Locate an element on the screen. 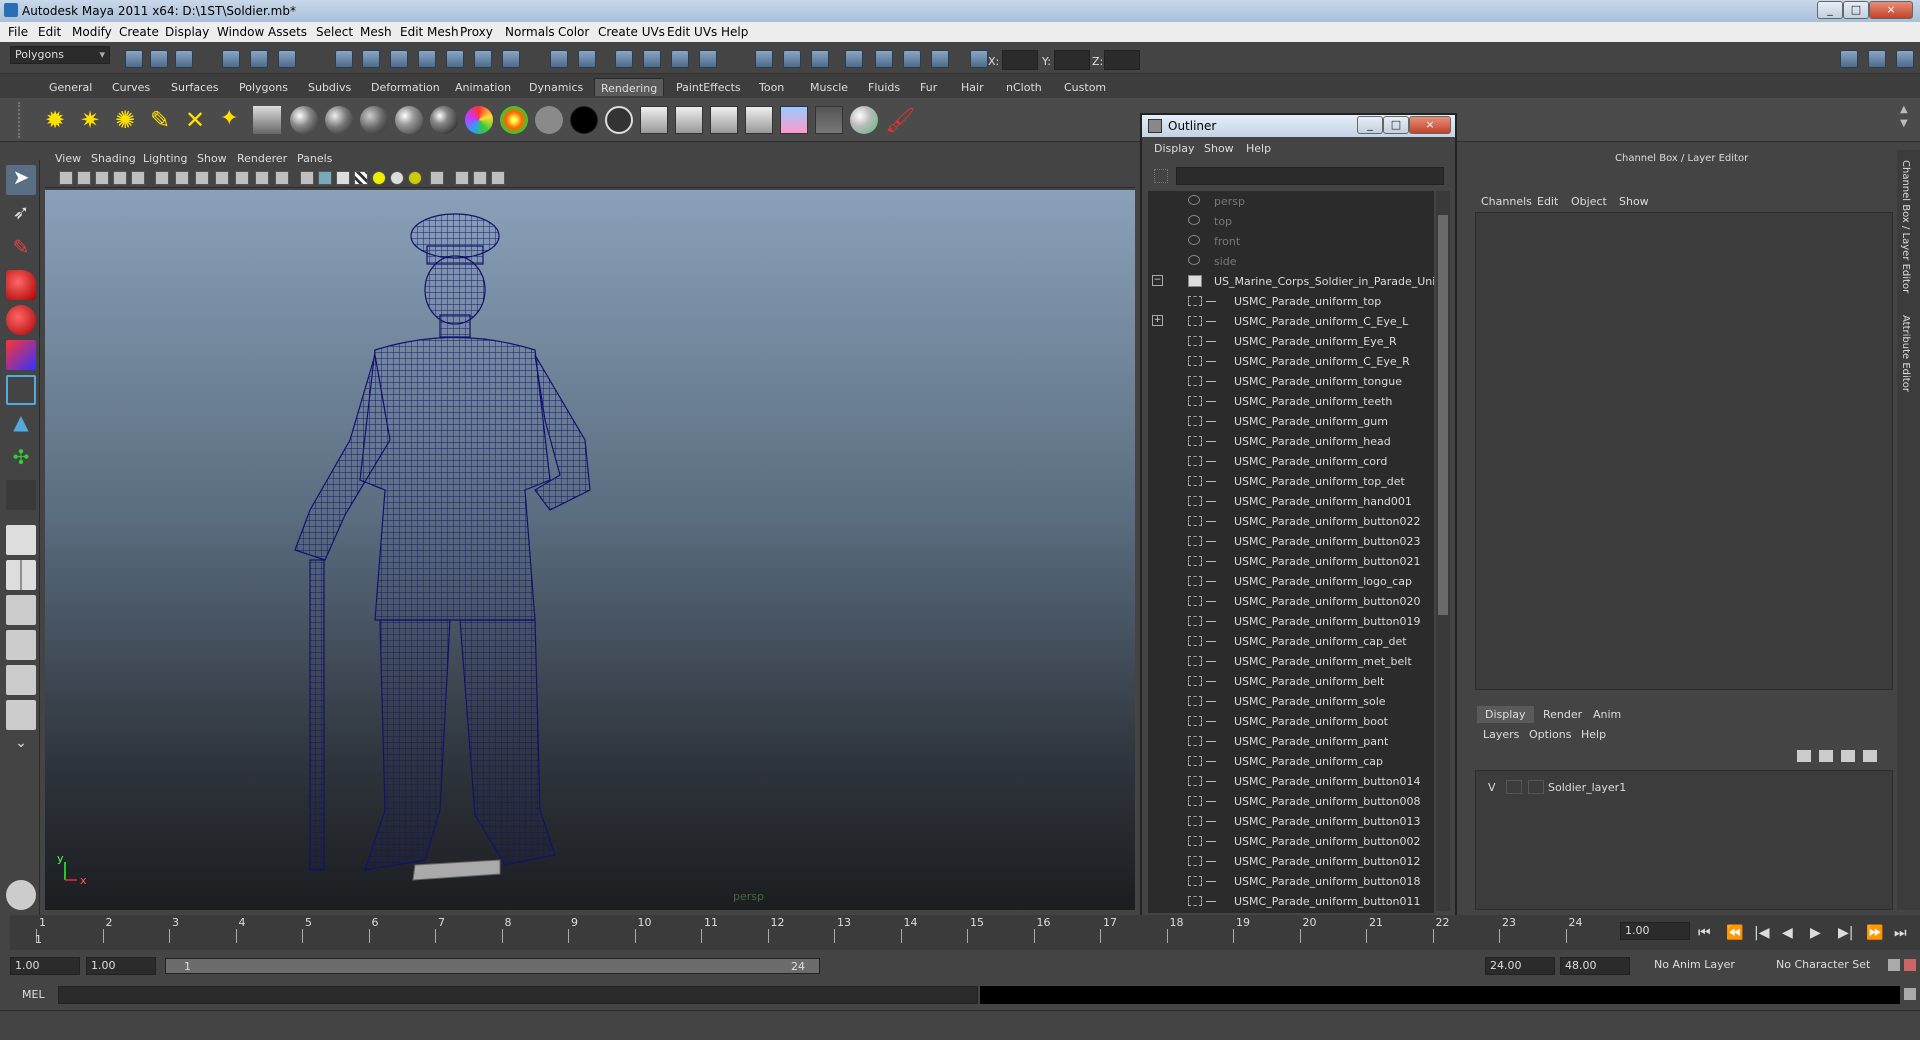 This screenshot has width=1920, height=1040. new-empty-layer-icon is located at coordinates (1848, 756).